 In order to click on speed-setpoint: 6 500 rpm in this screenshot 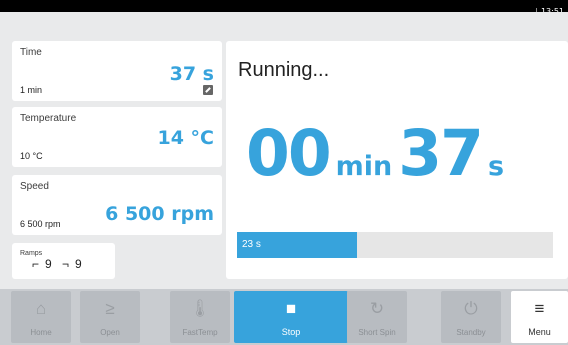, I will do `click(40, 224)`.